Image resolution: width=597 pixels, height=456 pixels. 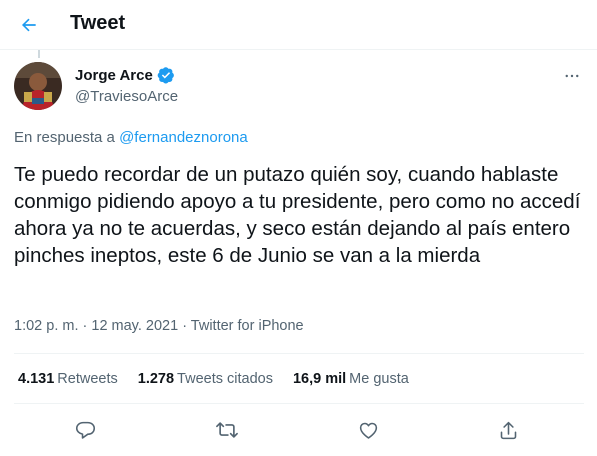 I want to click on author-name-row: Jorge Arce, so click(x=125, y=75).